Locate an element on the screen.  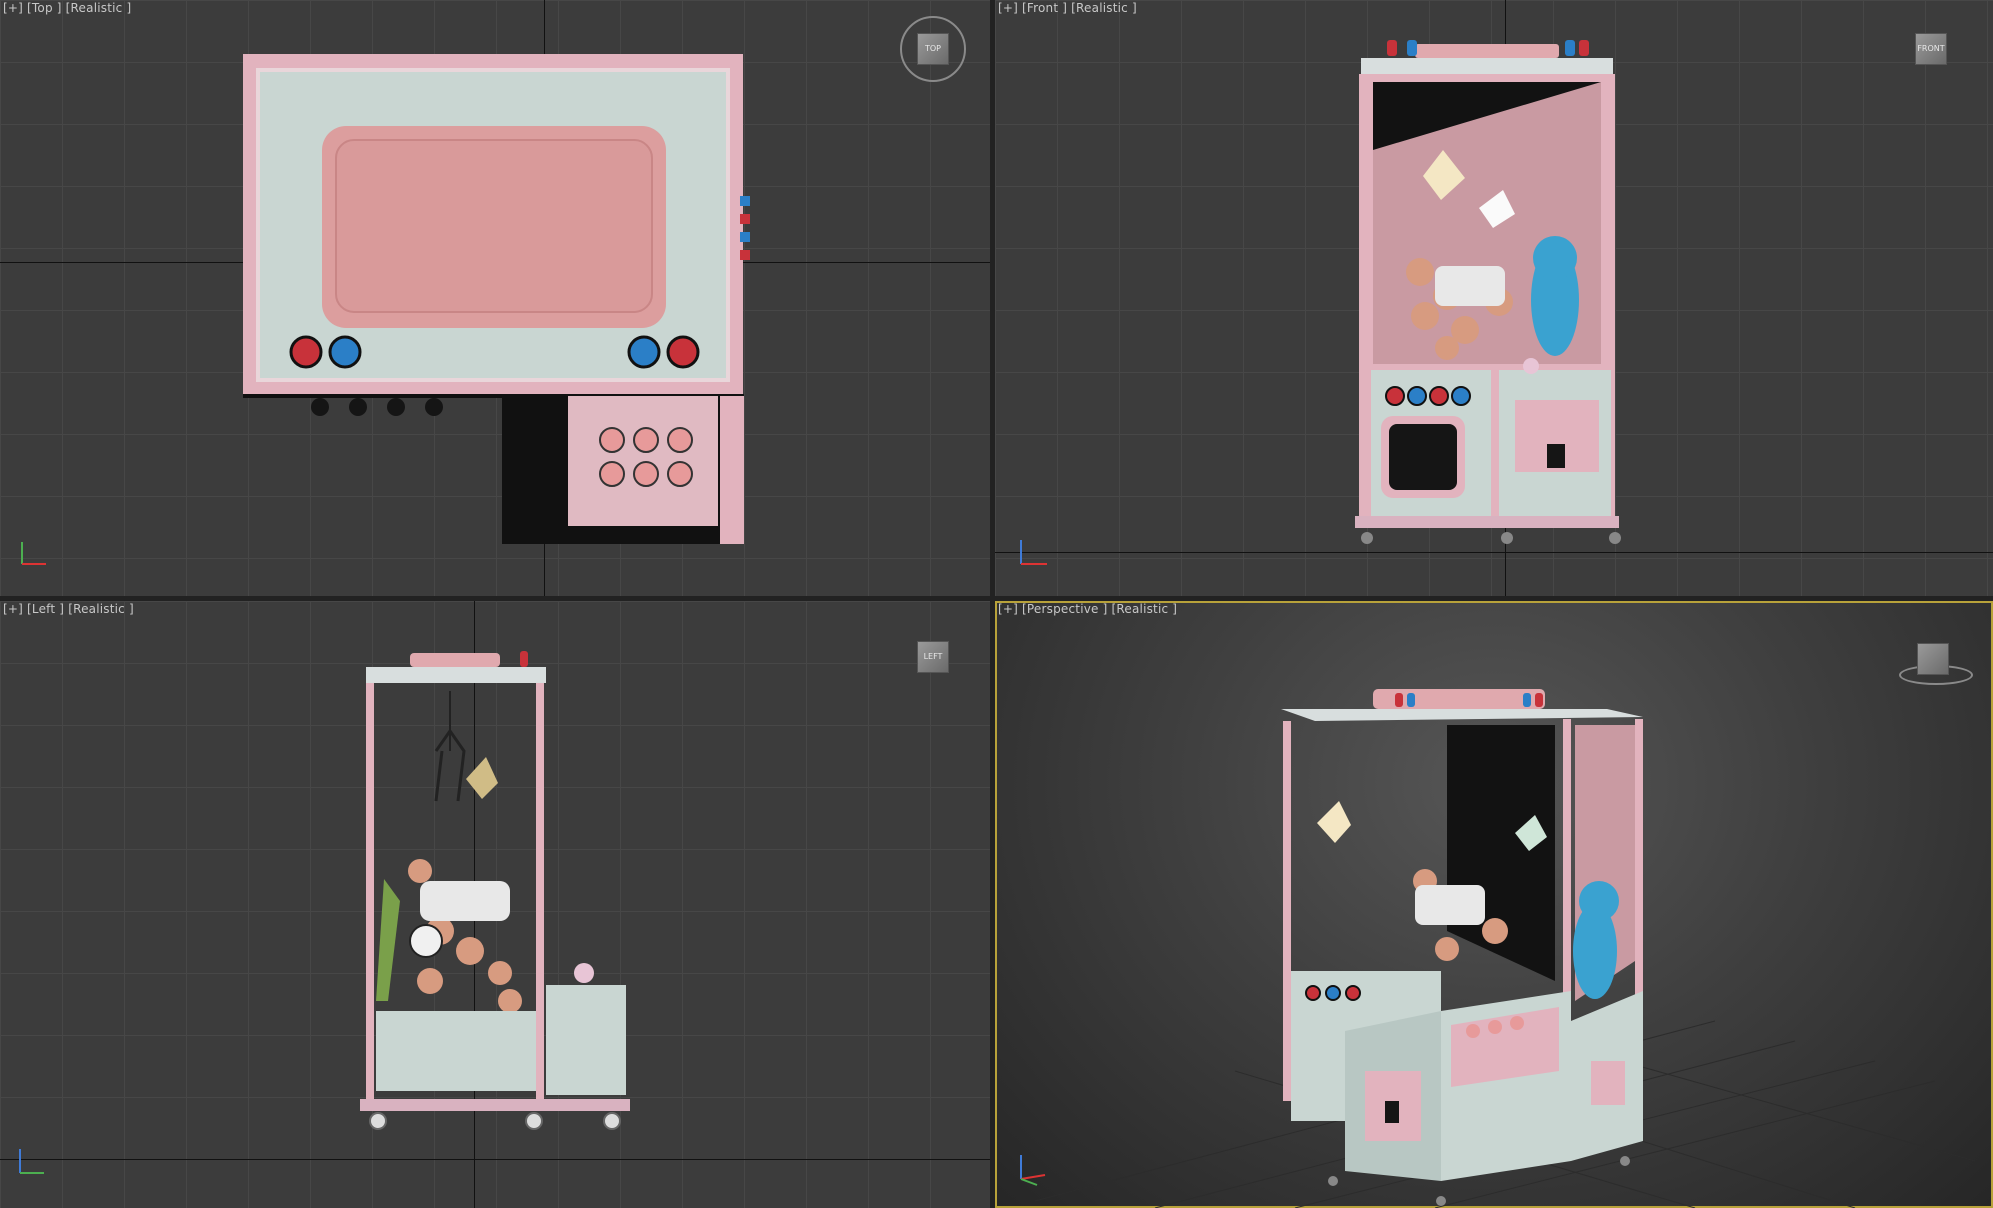
viewport-divider-horizontal is located at coordinates (996, 598).